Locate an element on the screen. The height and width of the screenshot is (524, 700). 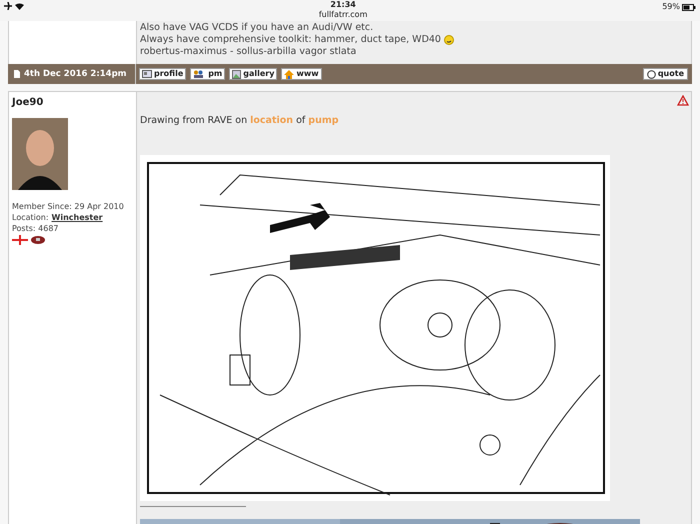
author-name: Joe90 is located at coordinates (74, 102).